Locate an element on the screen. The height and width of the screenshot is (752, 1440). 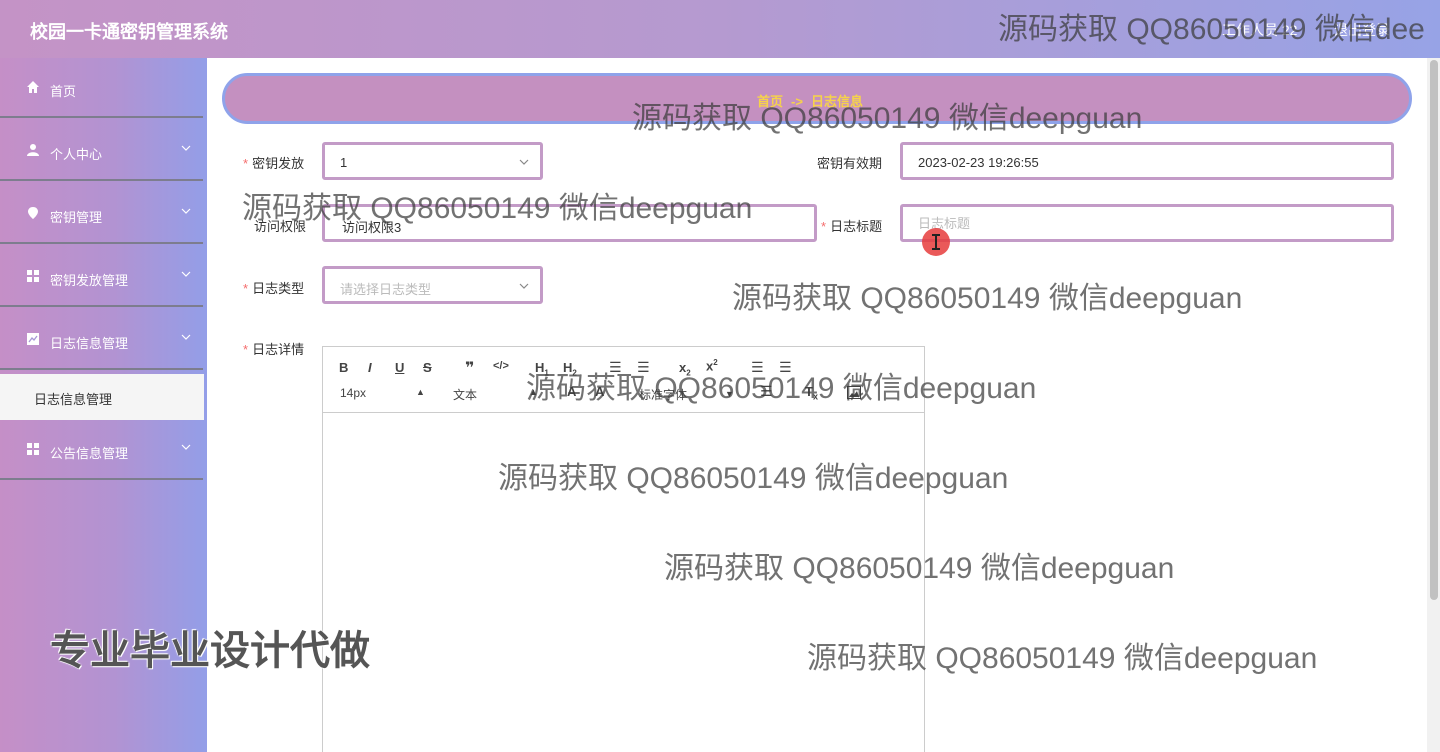
italic-button: I is located at coordinates (370, 367).